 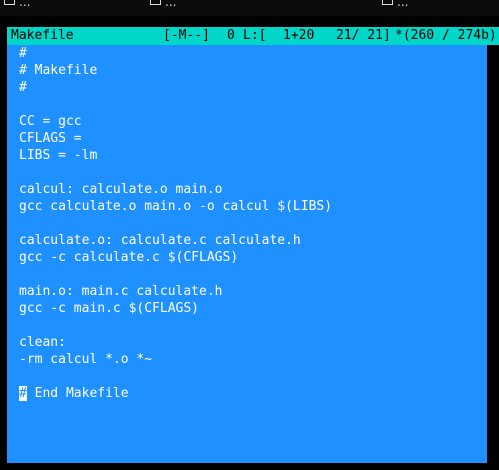 I want to click on code-line: CC = gcc, so click(x=50, y=121).